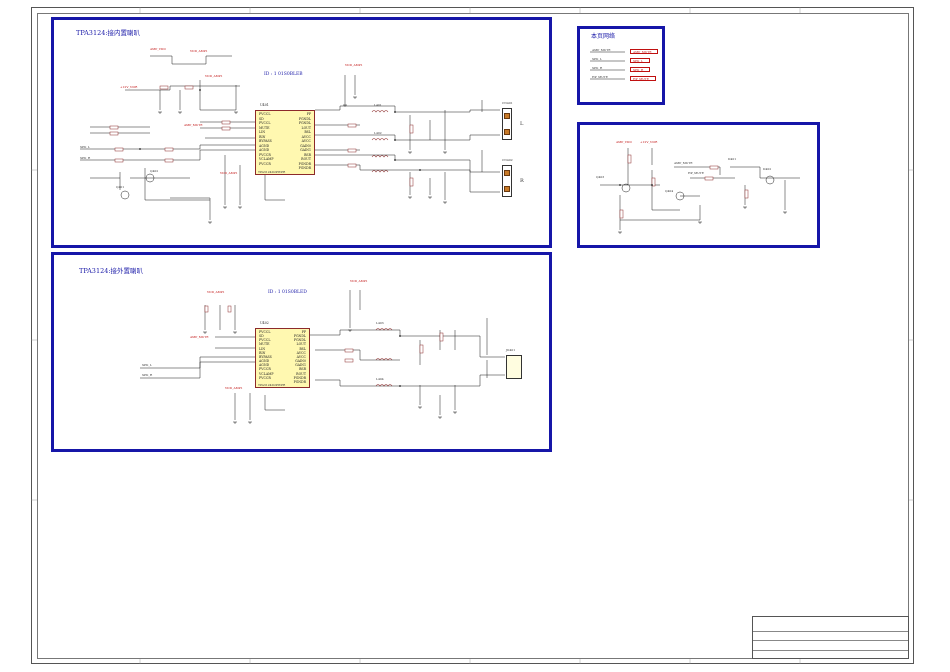 This screenshot has width=950, height=672. Describe the element at coordinates (696, 173) in the screenshot. I see `net-label: HP_MUTE` at that location.